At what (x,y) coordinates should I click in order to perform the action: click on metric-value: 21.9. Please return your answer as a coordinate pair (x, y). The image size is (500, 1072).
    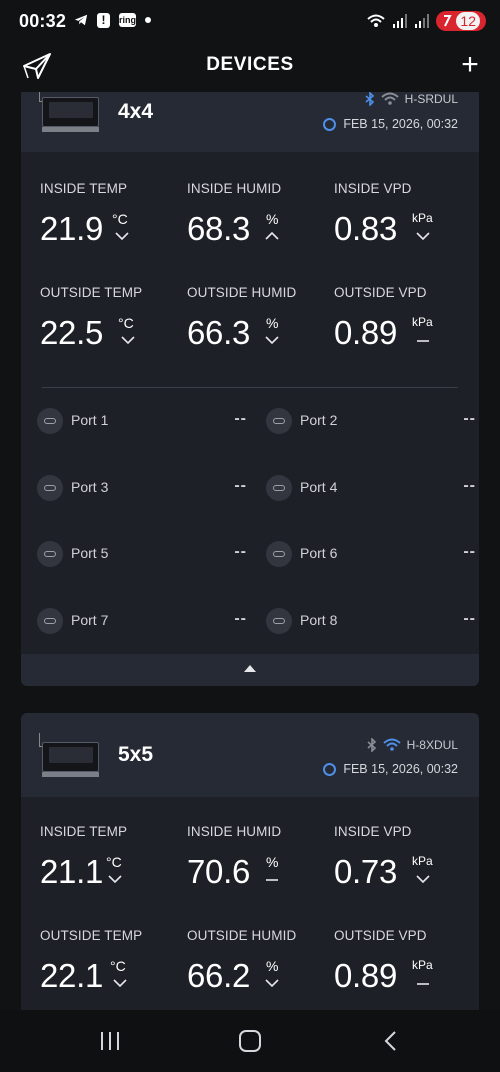
    Looking at the image, I should click on (72, 228).